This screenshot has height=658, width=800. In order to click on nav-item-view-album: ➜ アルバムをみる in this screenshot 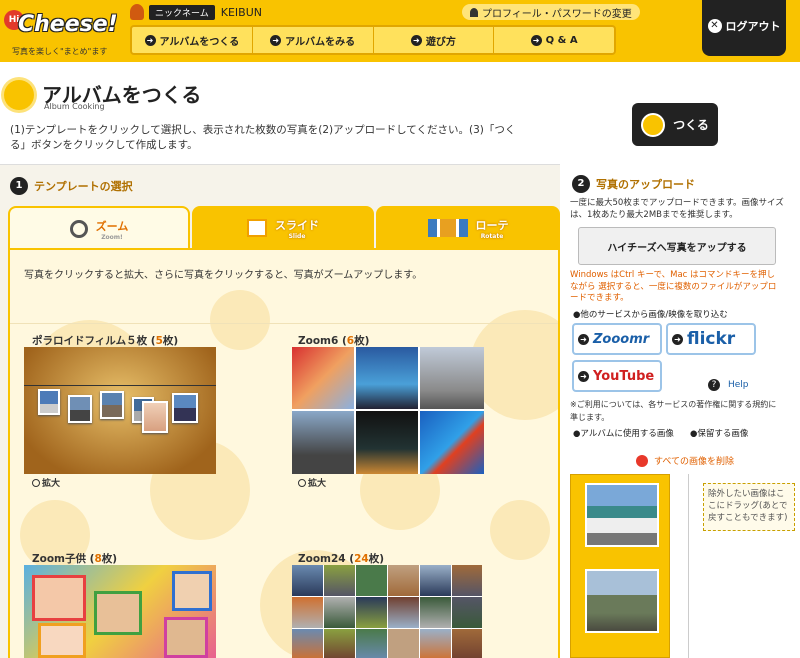, I will do `click(313, 40)`.